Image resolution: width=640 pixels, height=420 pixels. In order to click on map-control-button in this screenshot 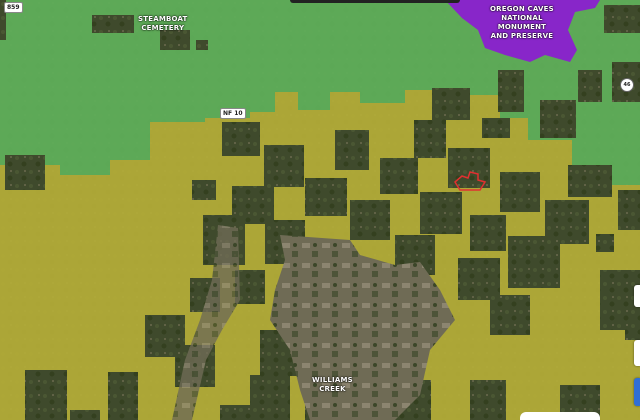, I will do `click(637, 296)`.